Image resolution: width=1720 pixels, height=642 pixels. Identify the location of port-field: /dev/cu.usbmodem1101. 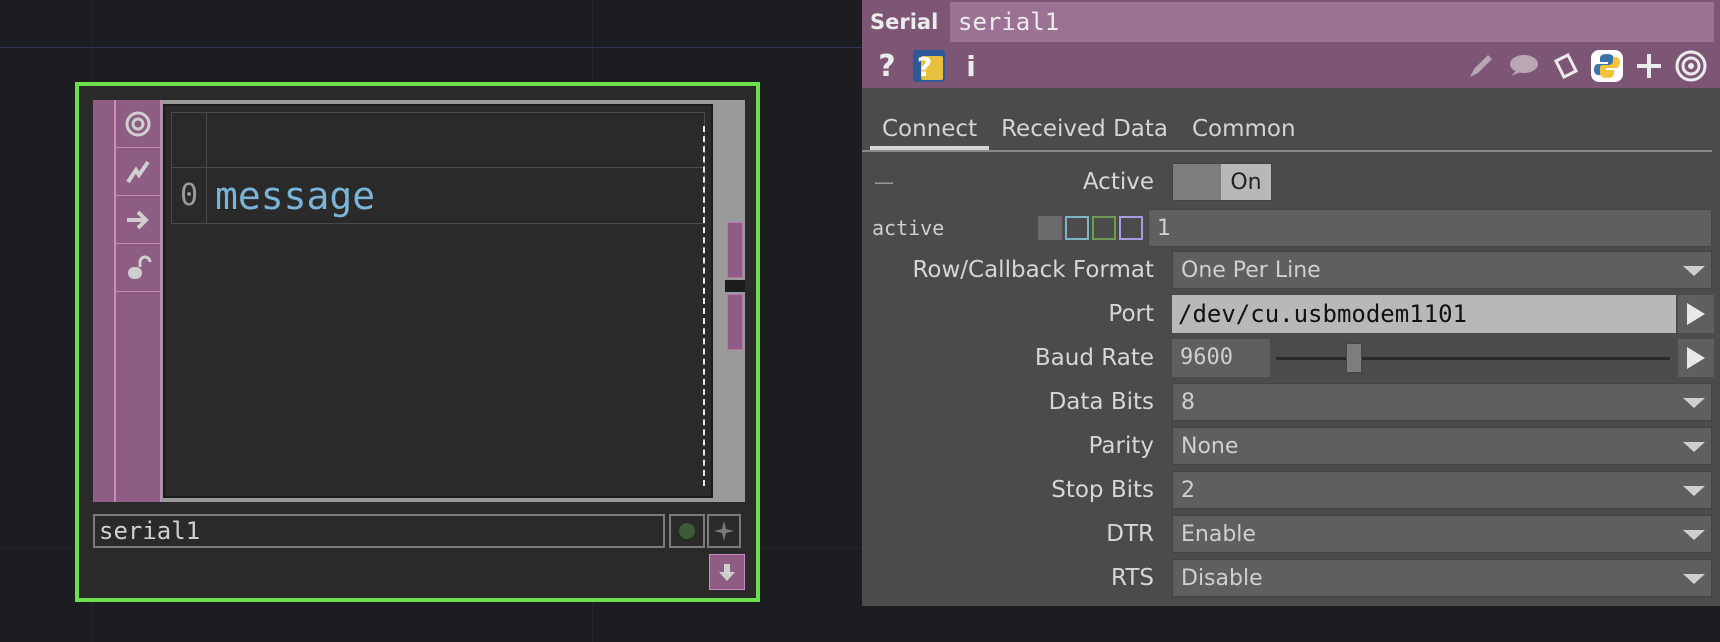
(1424, 314).